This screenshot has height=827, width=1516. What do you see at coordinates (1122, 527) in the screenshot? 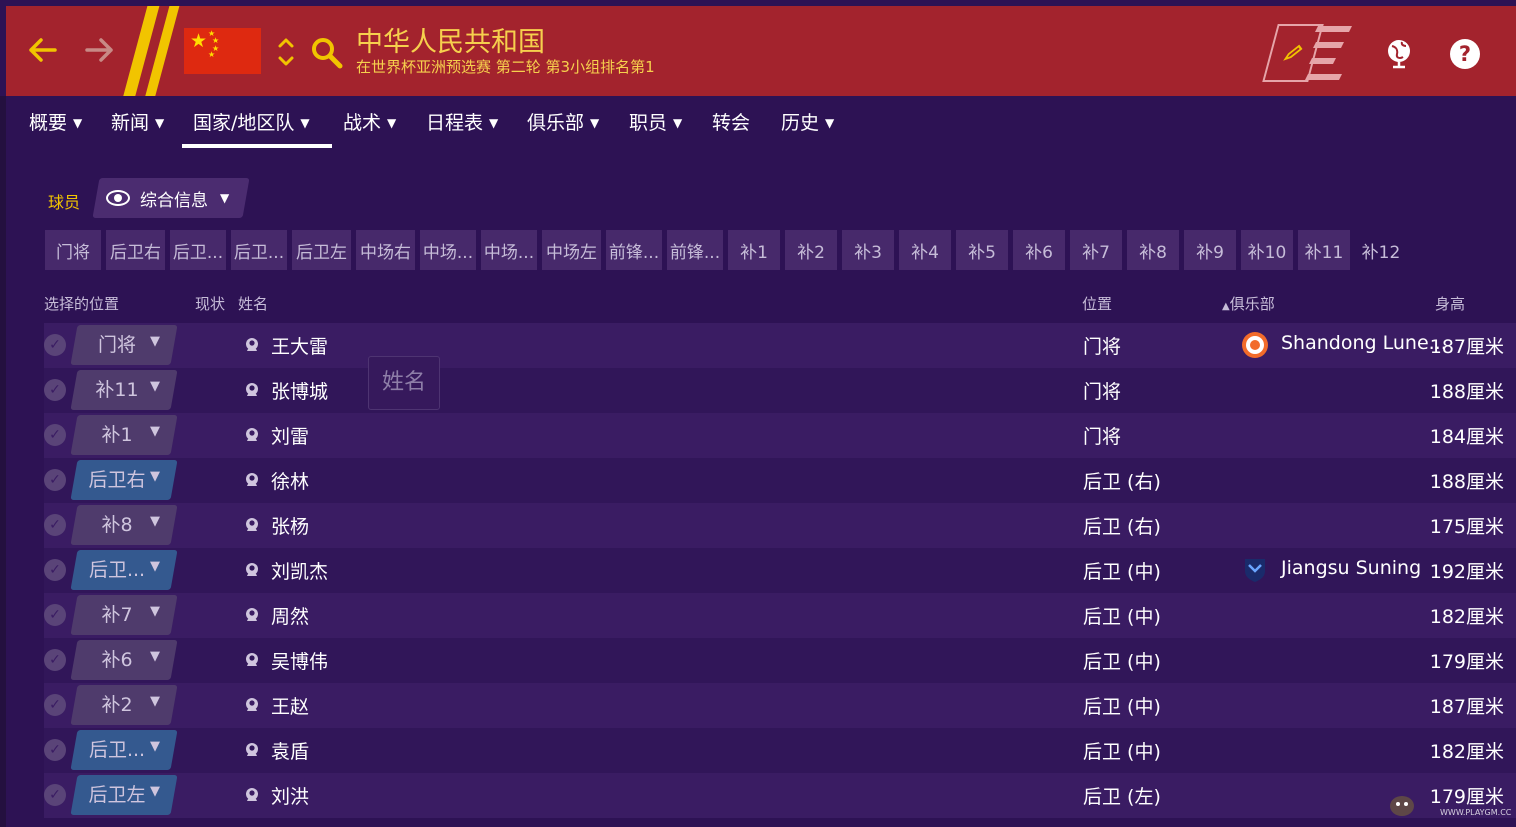
I see `player-position: 后卫 (右)` at bounding box center [1122, 527].